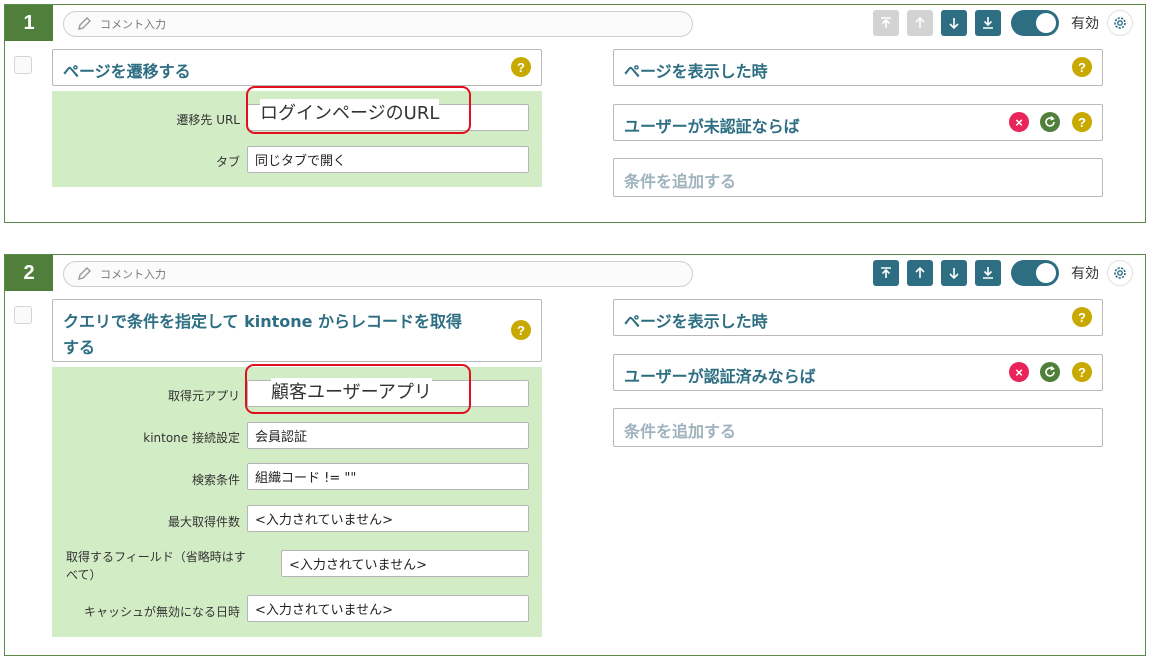 The width and height of the screenshot is (1154, 662). Describe the element at coordinates (388, 476) in the screenshot. I see `query-field: 組織コード != ""` at that location.